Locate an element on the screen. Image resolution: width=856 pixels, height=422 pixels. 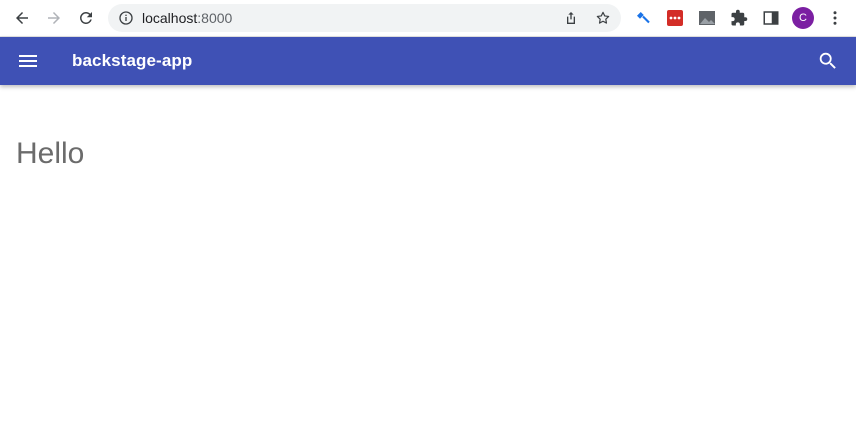
extensions-button is located at coordinates (739, 18).